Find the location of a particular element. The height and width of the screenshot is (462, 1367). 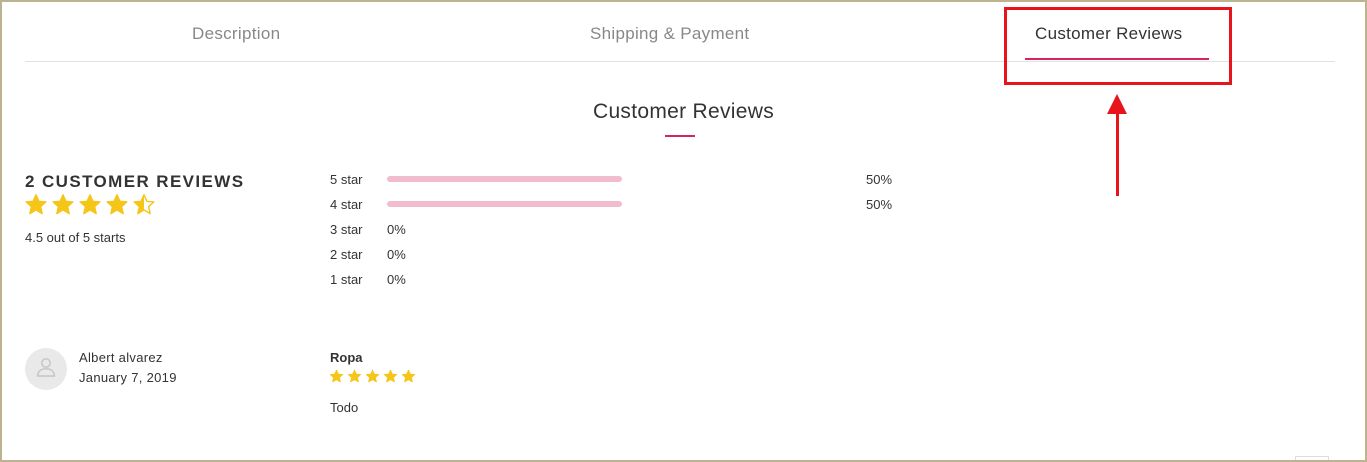

review-title: Ropa is located at coordinates (346, 357).